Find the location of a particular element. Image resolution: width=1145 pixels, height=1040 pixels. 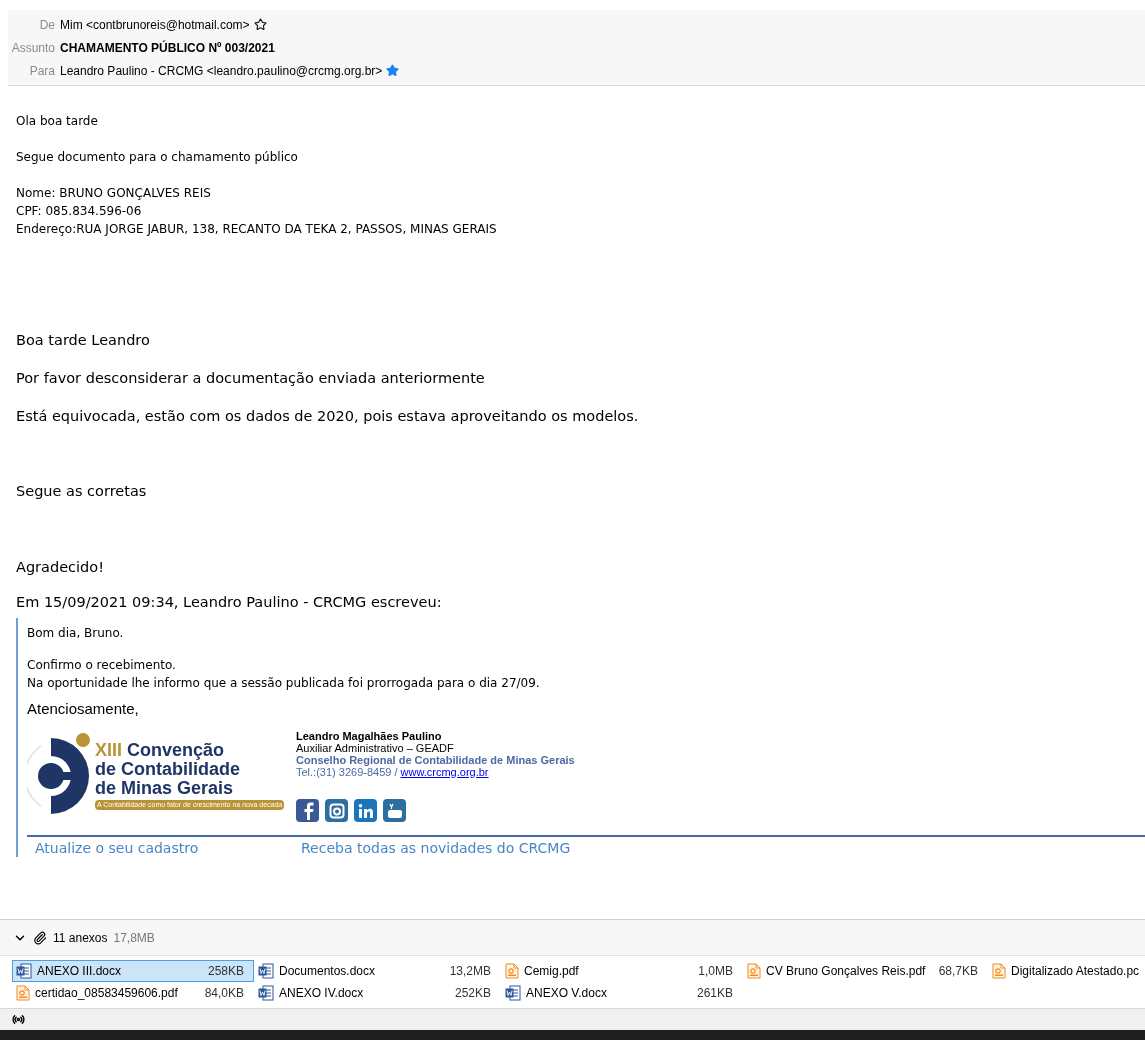

website-link: www.crcmg.org.br is located at coordinates (444, 772).